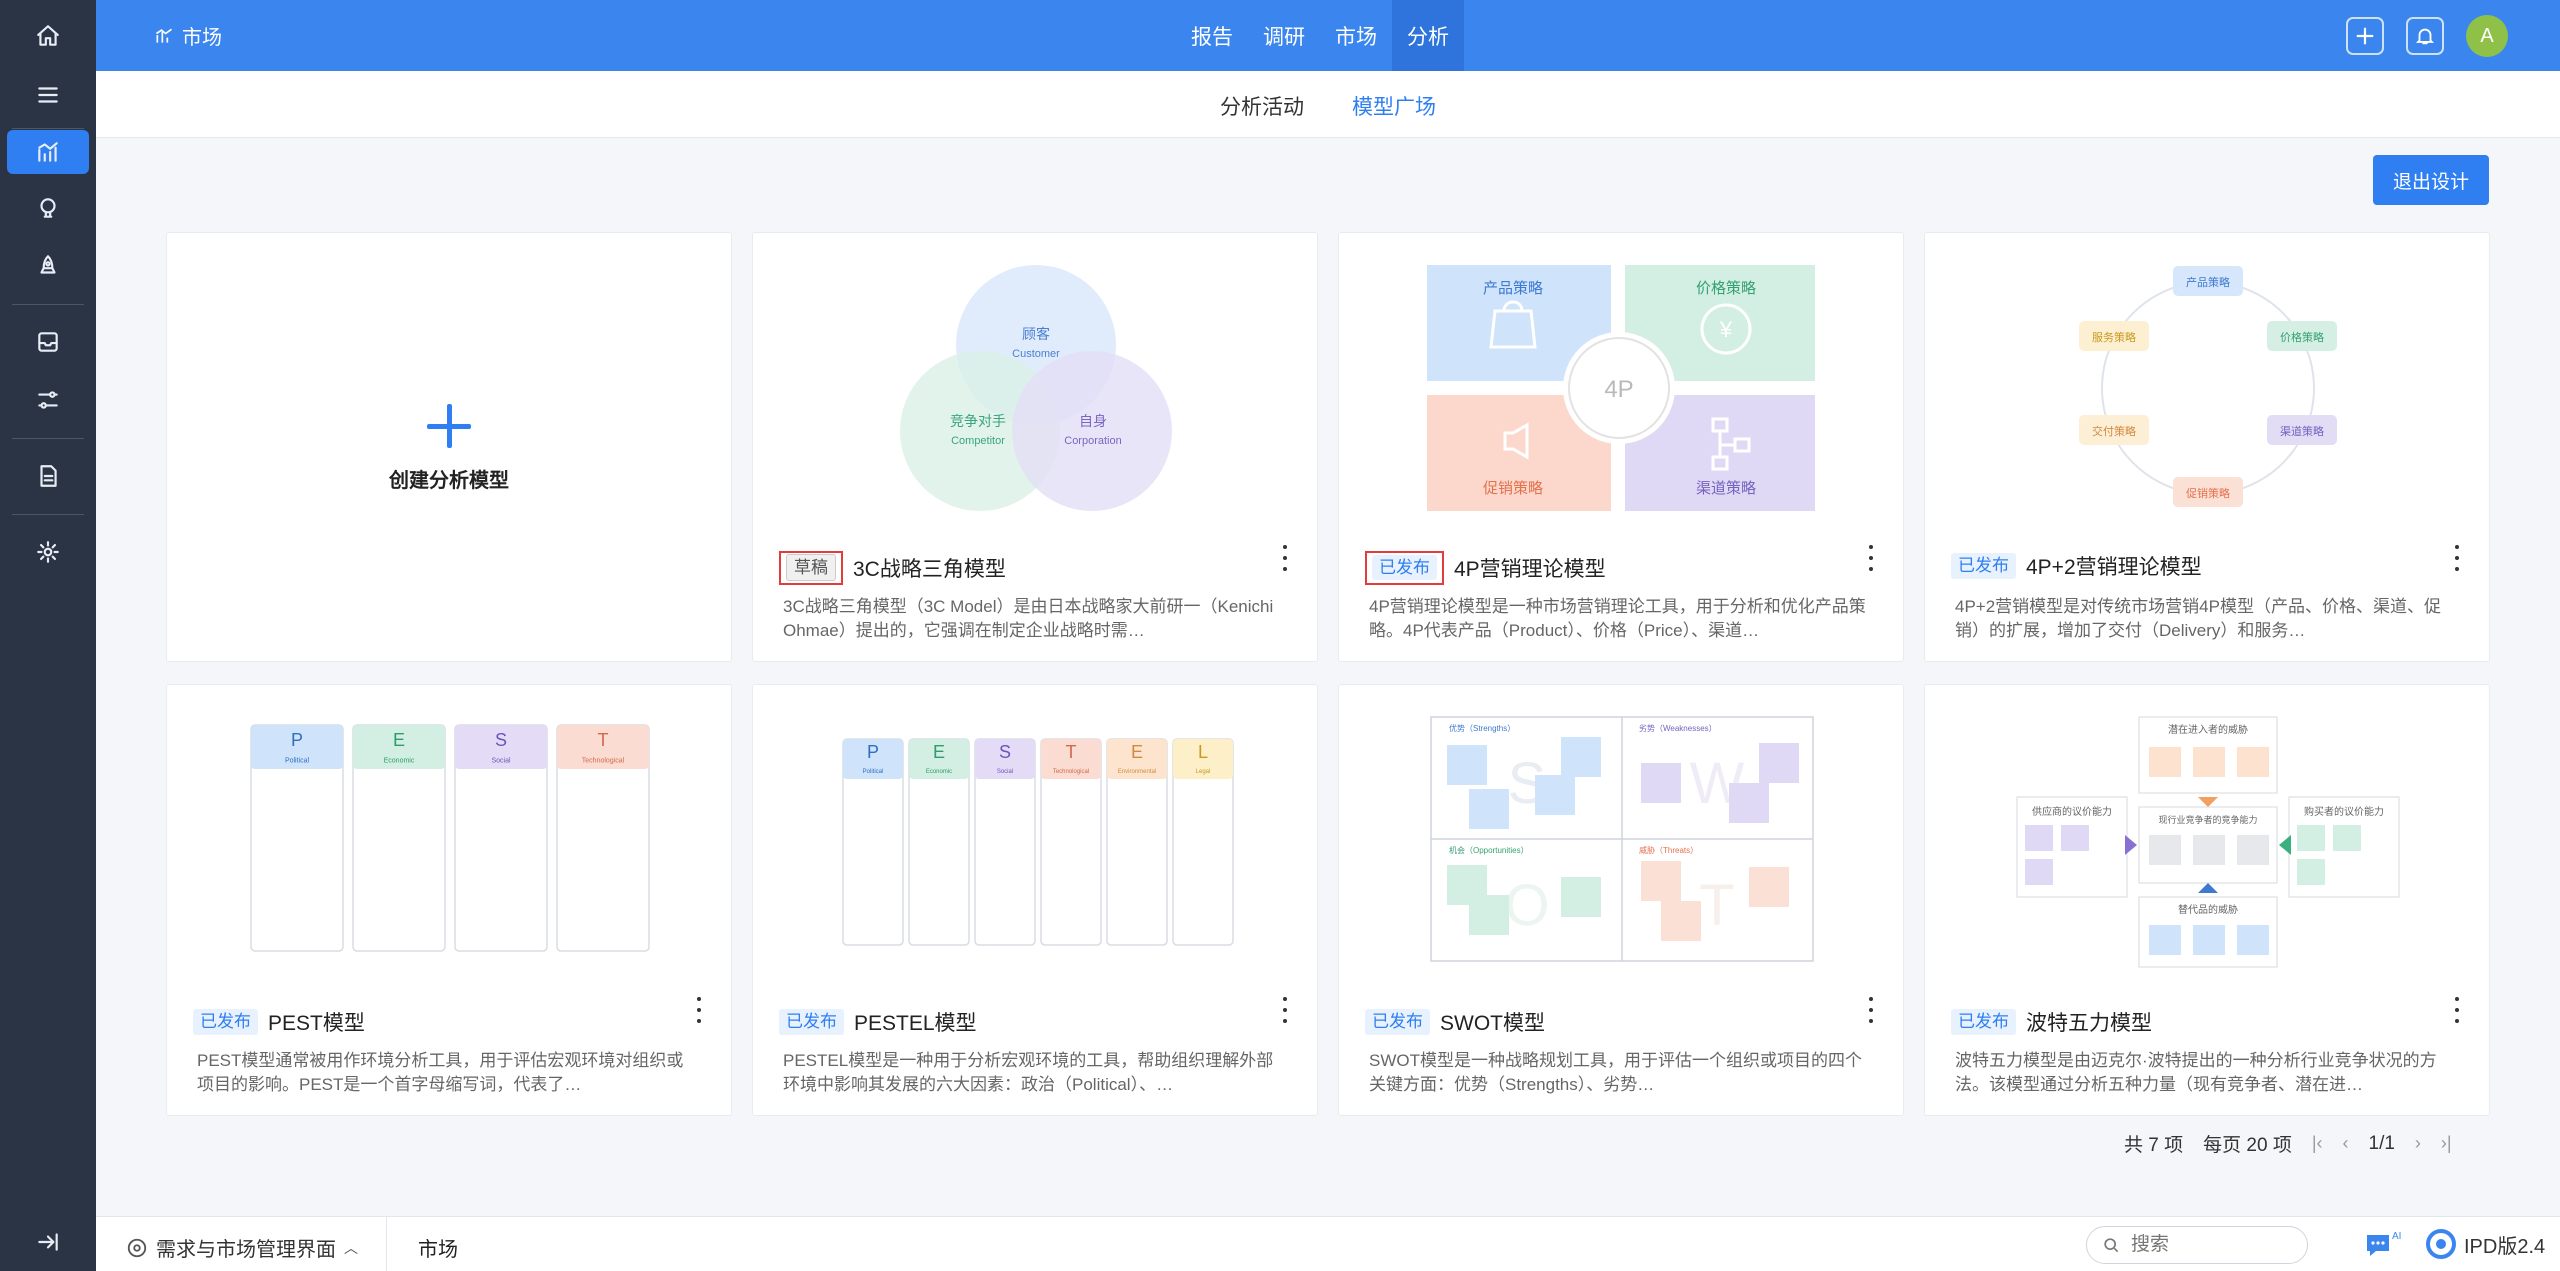 The height and width of the screenshot is (1271, 2560). Describe the element at coordinates (449, 480) in the screenshot. I see `create-model-label: 创建分析模型` at that location.